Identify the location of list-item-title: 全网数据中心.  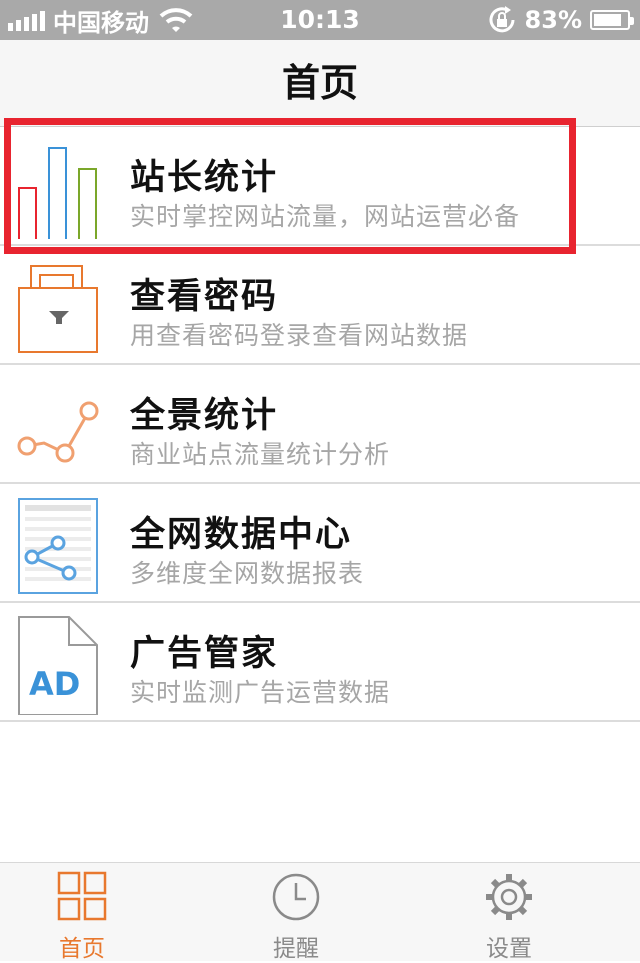
(241, 535).